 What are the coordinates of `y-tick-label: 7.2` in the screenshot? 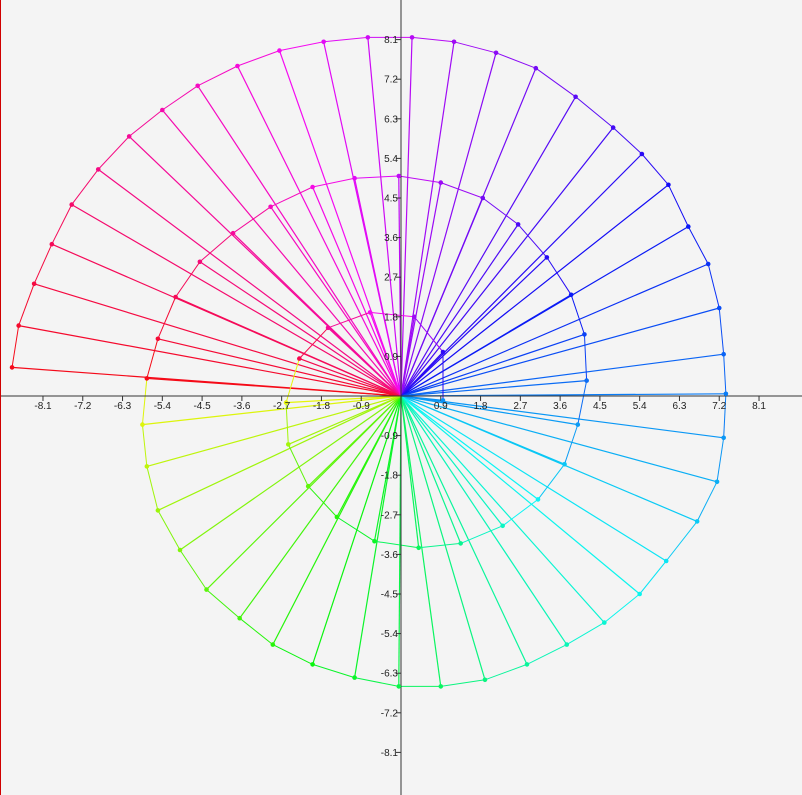 It's located at (391, 80).